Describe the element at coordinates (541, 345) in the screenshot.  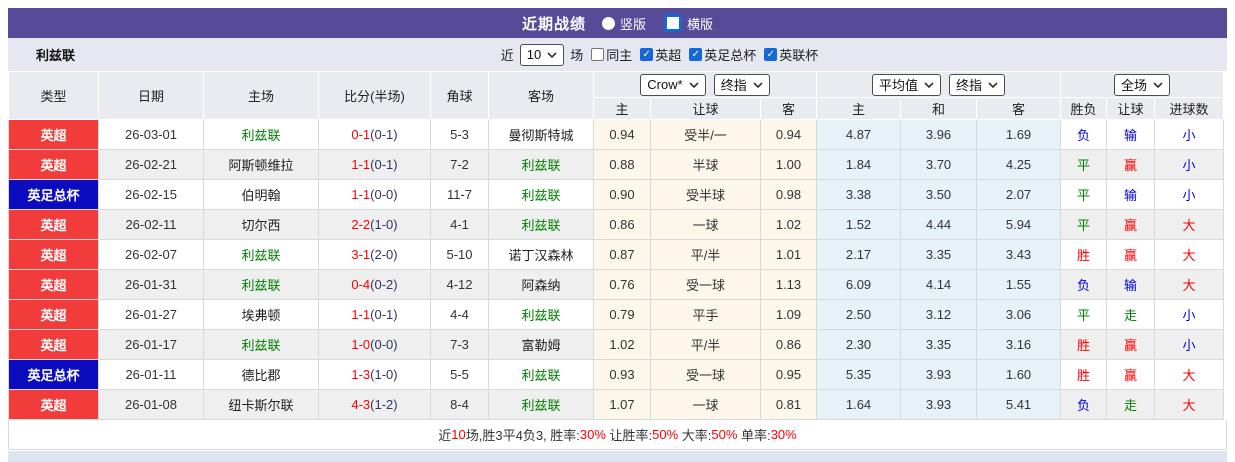
I see `cell-text: 富勒姆` at that location.